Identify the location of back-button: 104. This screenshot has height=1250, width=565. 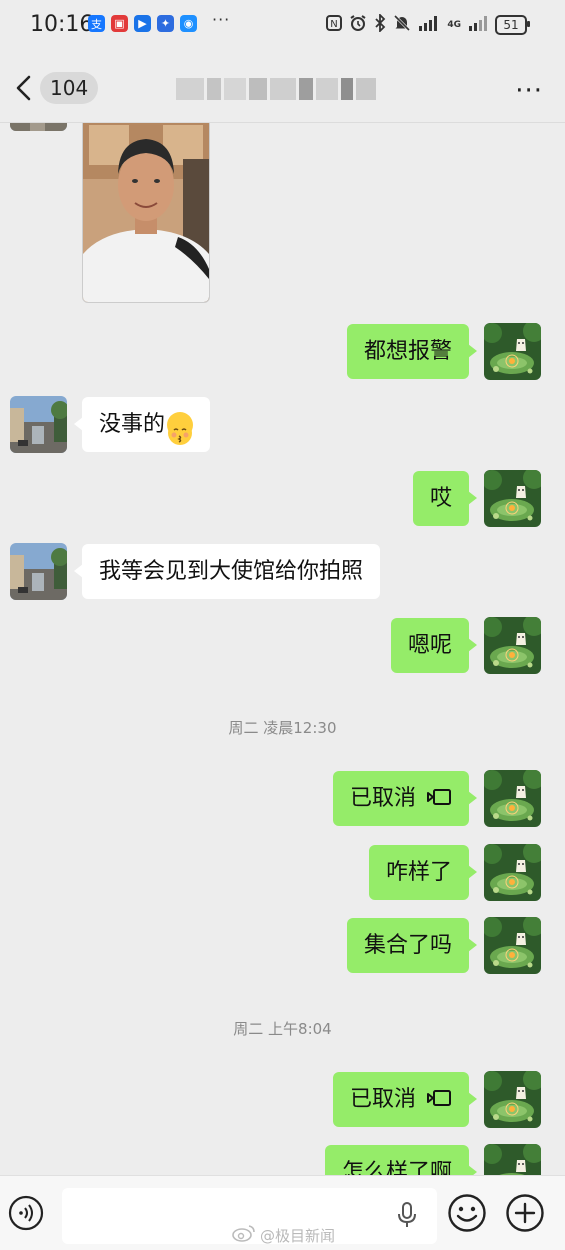
(55, 88).